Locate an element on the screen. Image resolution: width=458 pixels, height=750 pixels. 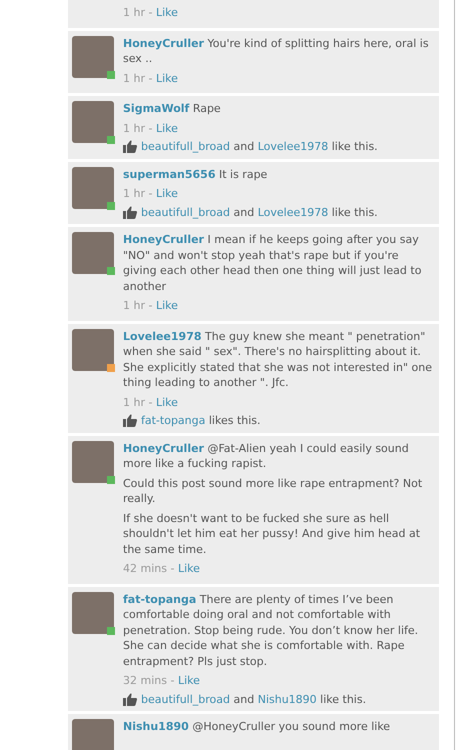
comment-text: If she doesn't want to be fucked she sure as hell shouldn't let him eat her pussy! And give him head at the same time. is located at coordinates (272, 533).